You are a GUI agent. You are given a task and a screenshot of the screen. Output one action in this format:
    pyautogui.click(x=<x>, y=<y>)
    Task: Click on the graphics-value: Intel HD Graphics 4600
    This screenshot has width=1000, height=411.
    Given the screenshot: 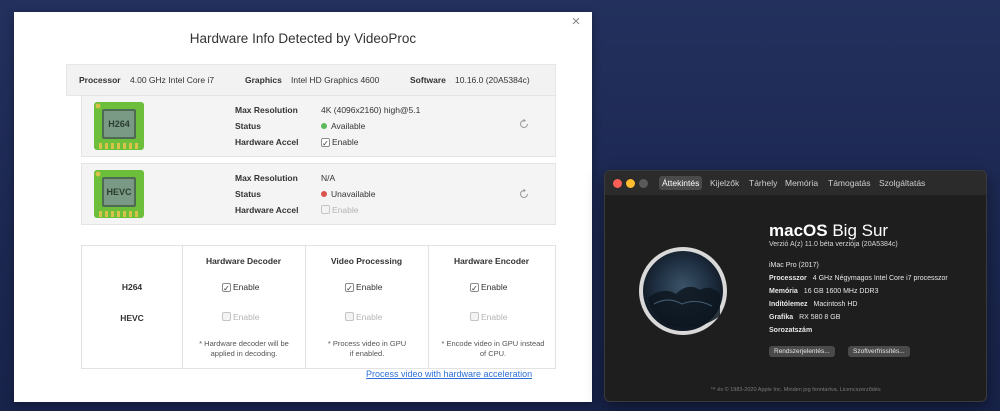 What is the action you would take?
    pyautogui.click(x=335, y=80)
    